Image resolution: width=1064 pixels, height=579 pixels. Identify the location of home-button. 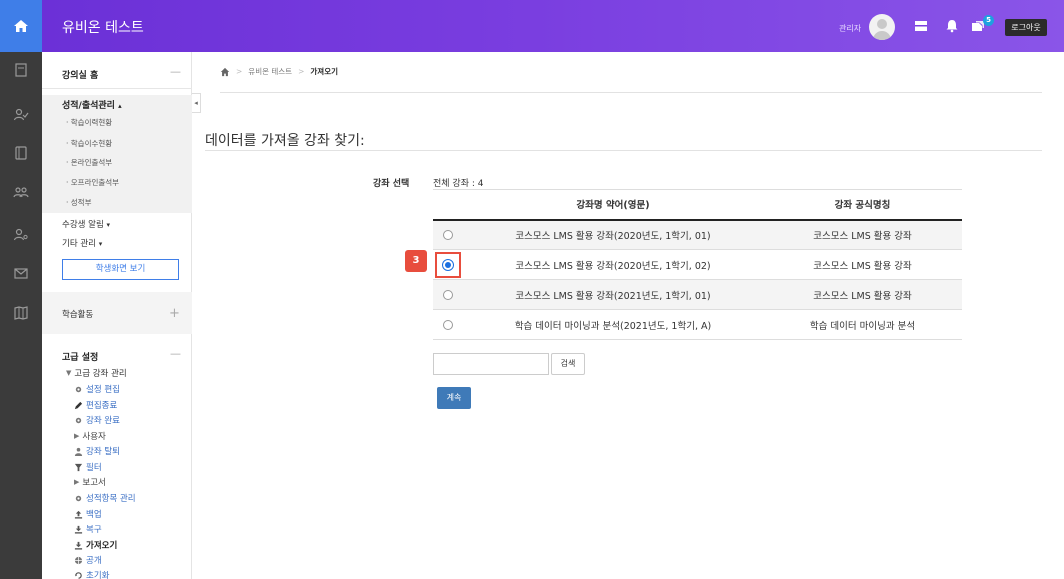
(21, 26).